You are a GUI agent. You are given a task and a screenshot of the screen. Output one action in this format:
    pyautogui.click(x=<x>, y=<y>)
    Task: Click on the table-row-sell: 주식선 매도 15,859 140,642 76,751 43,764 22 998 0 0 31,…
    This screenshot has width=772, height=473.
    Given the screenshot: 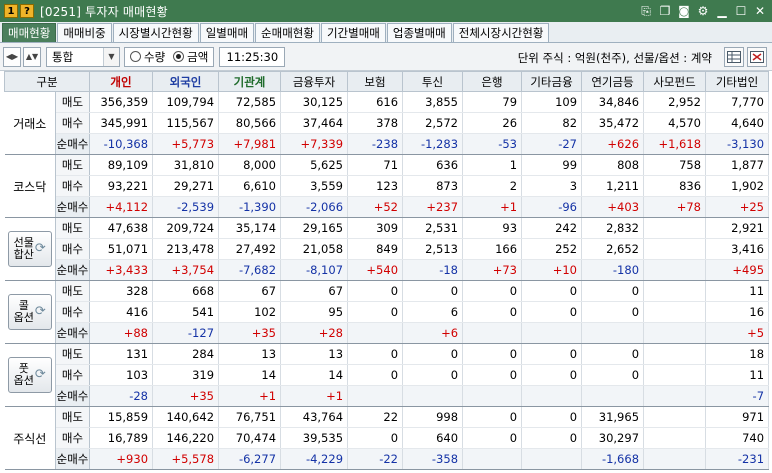 What is the action you would take?
    pyautogui.click(x=387, y=438)
    